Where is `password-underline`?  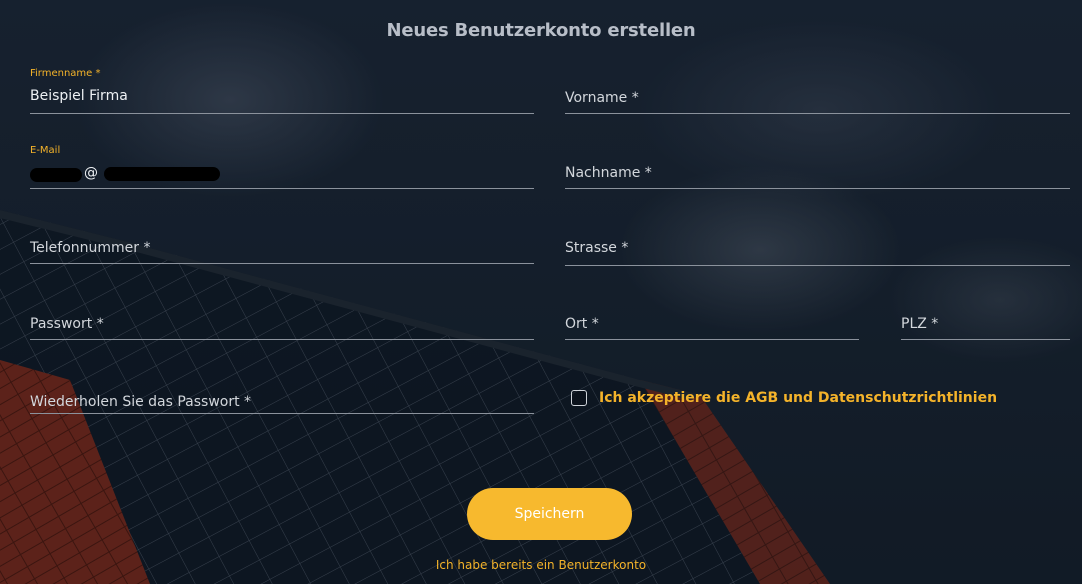 password-underline is located at coordinates (282, 339).